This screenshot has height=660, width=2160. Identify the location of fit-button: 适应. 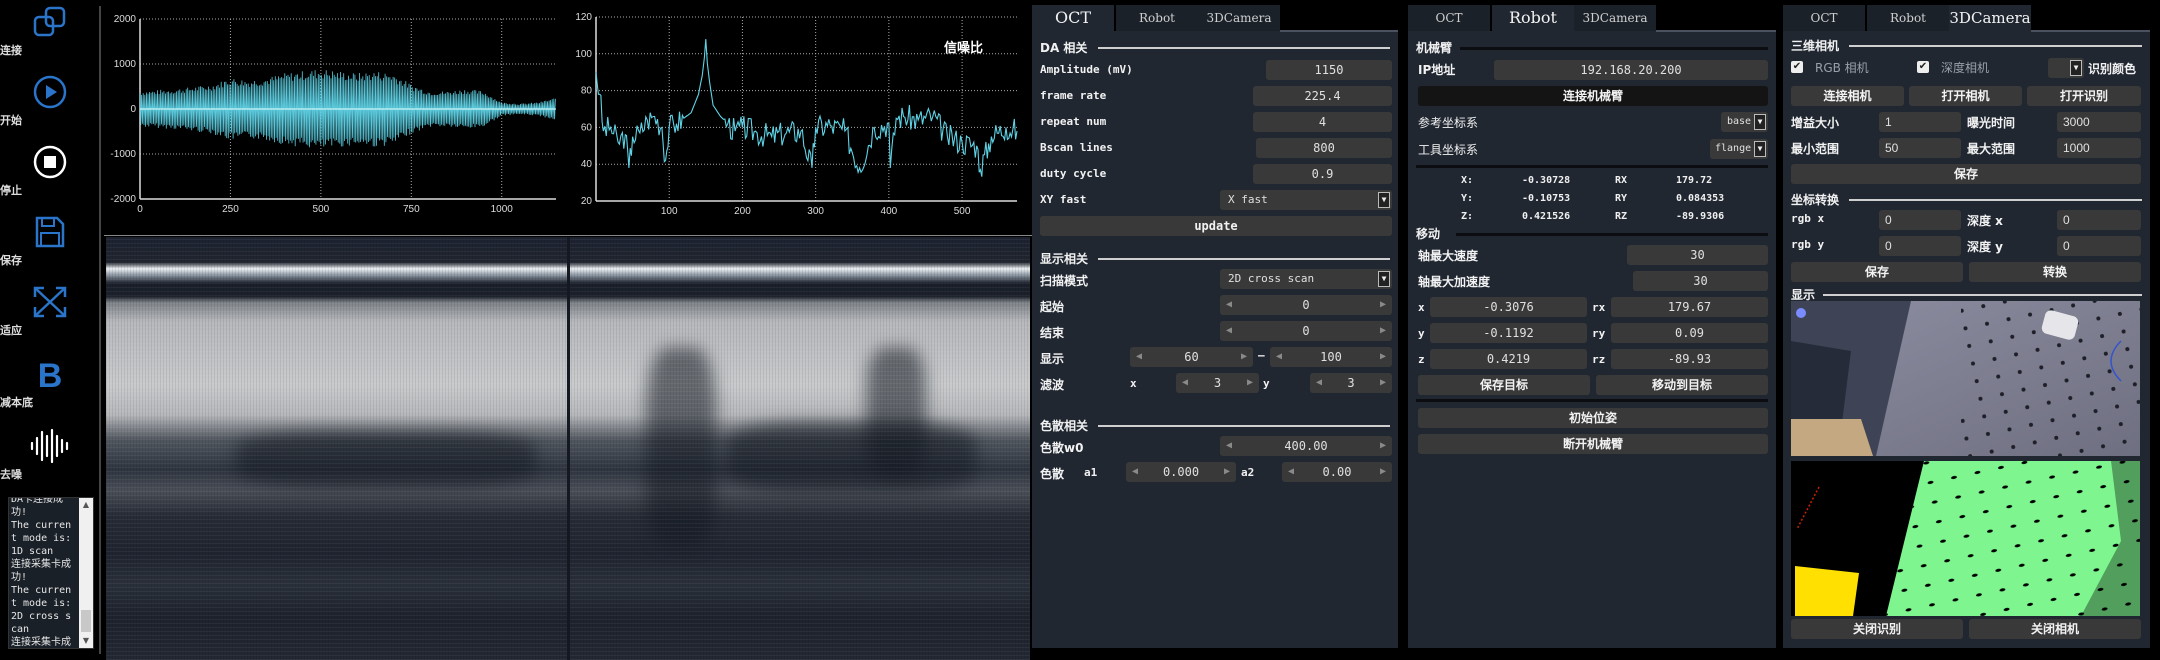
(50, 310).